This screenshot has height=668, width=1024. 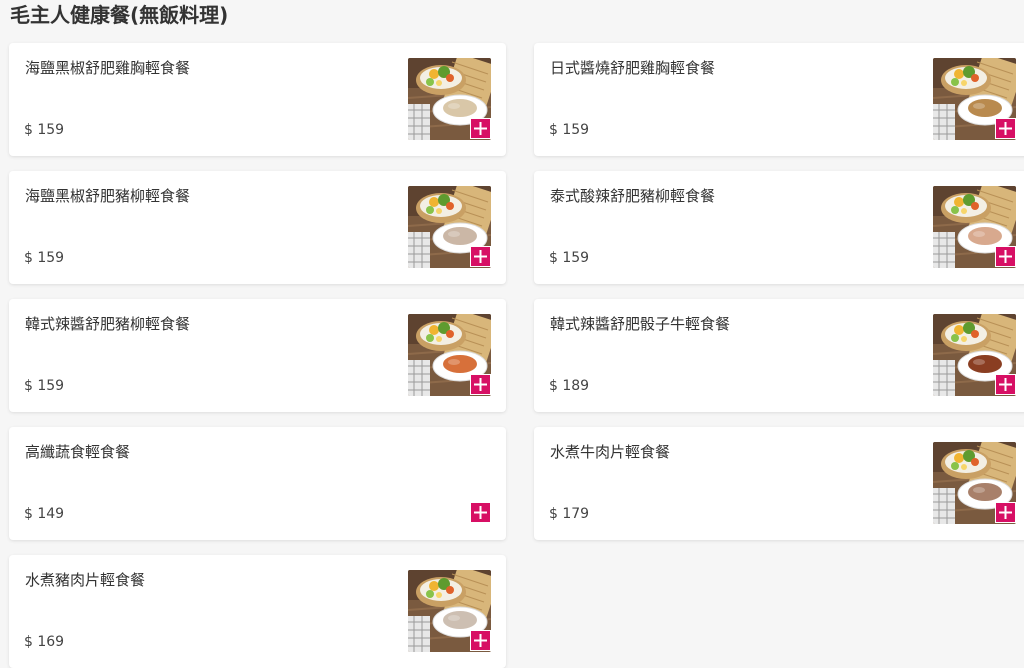 I want to click on menu-item-name: 海鹽黑椒舒肥雞胸輕食餐, so click(x=108, y=68).